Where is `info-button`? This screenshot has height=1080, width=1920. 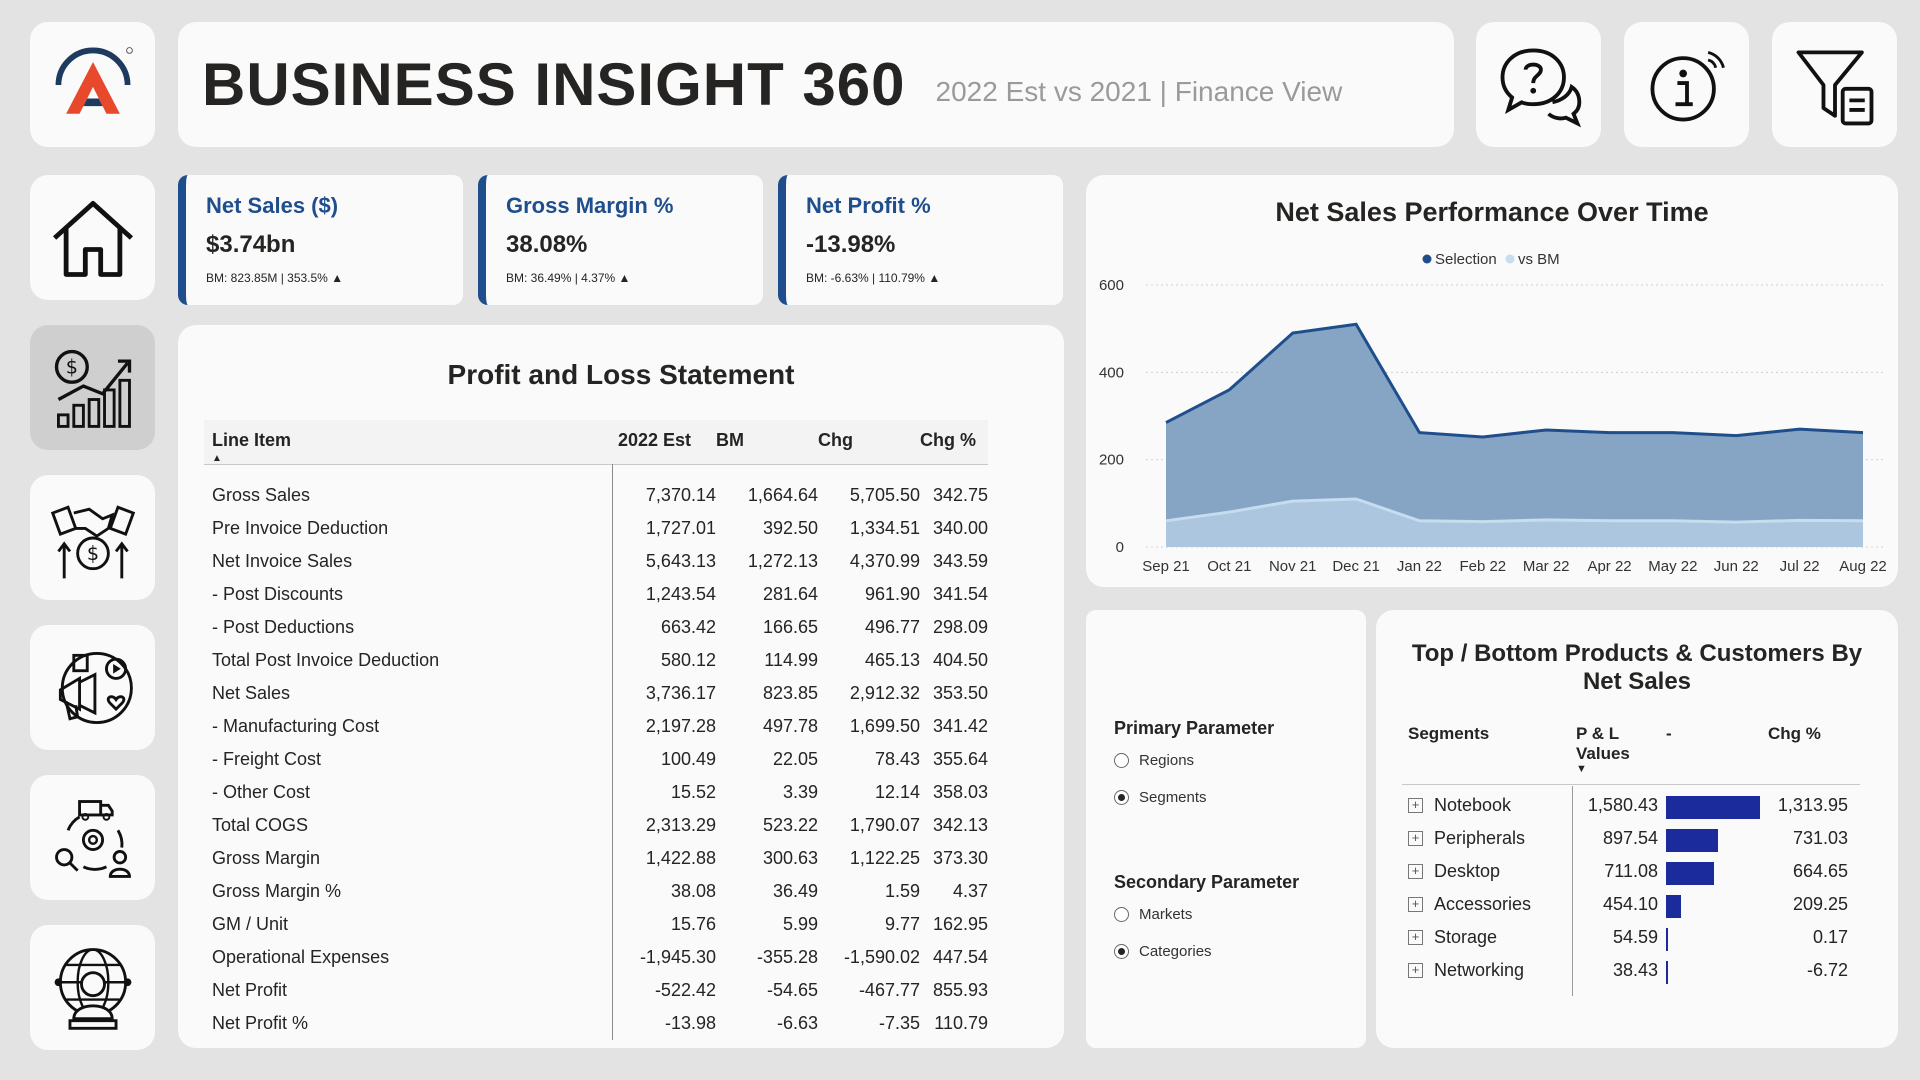 info-button is located at coordinates (1686, 84).